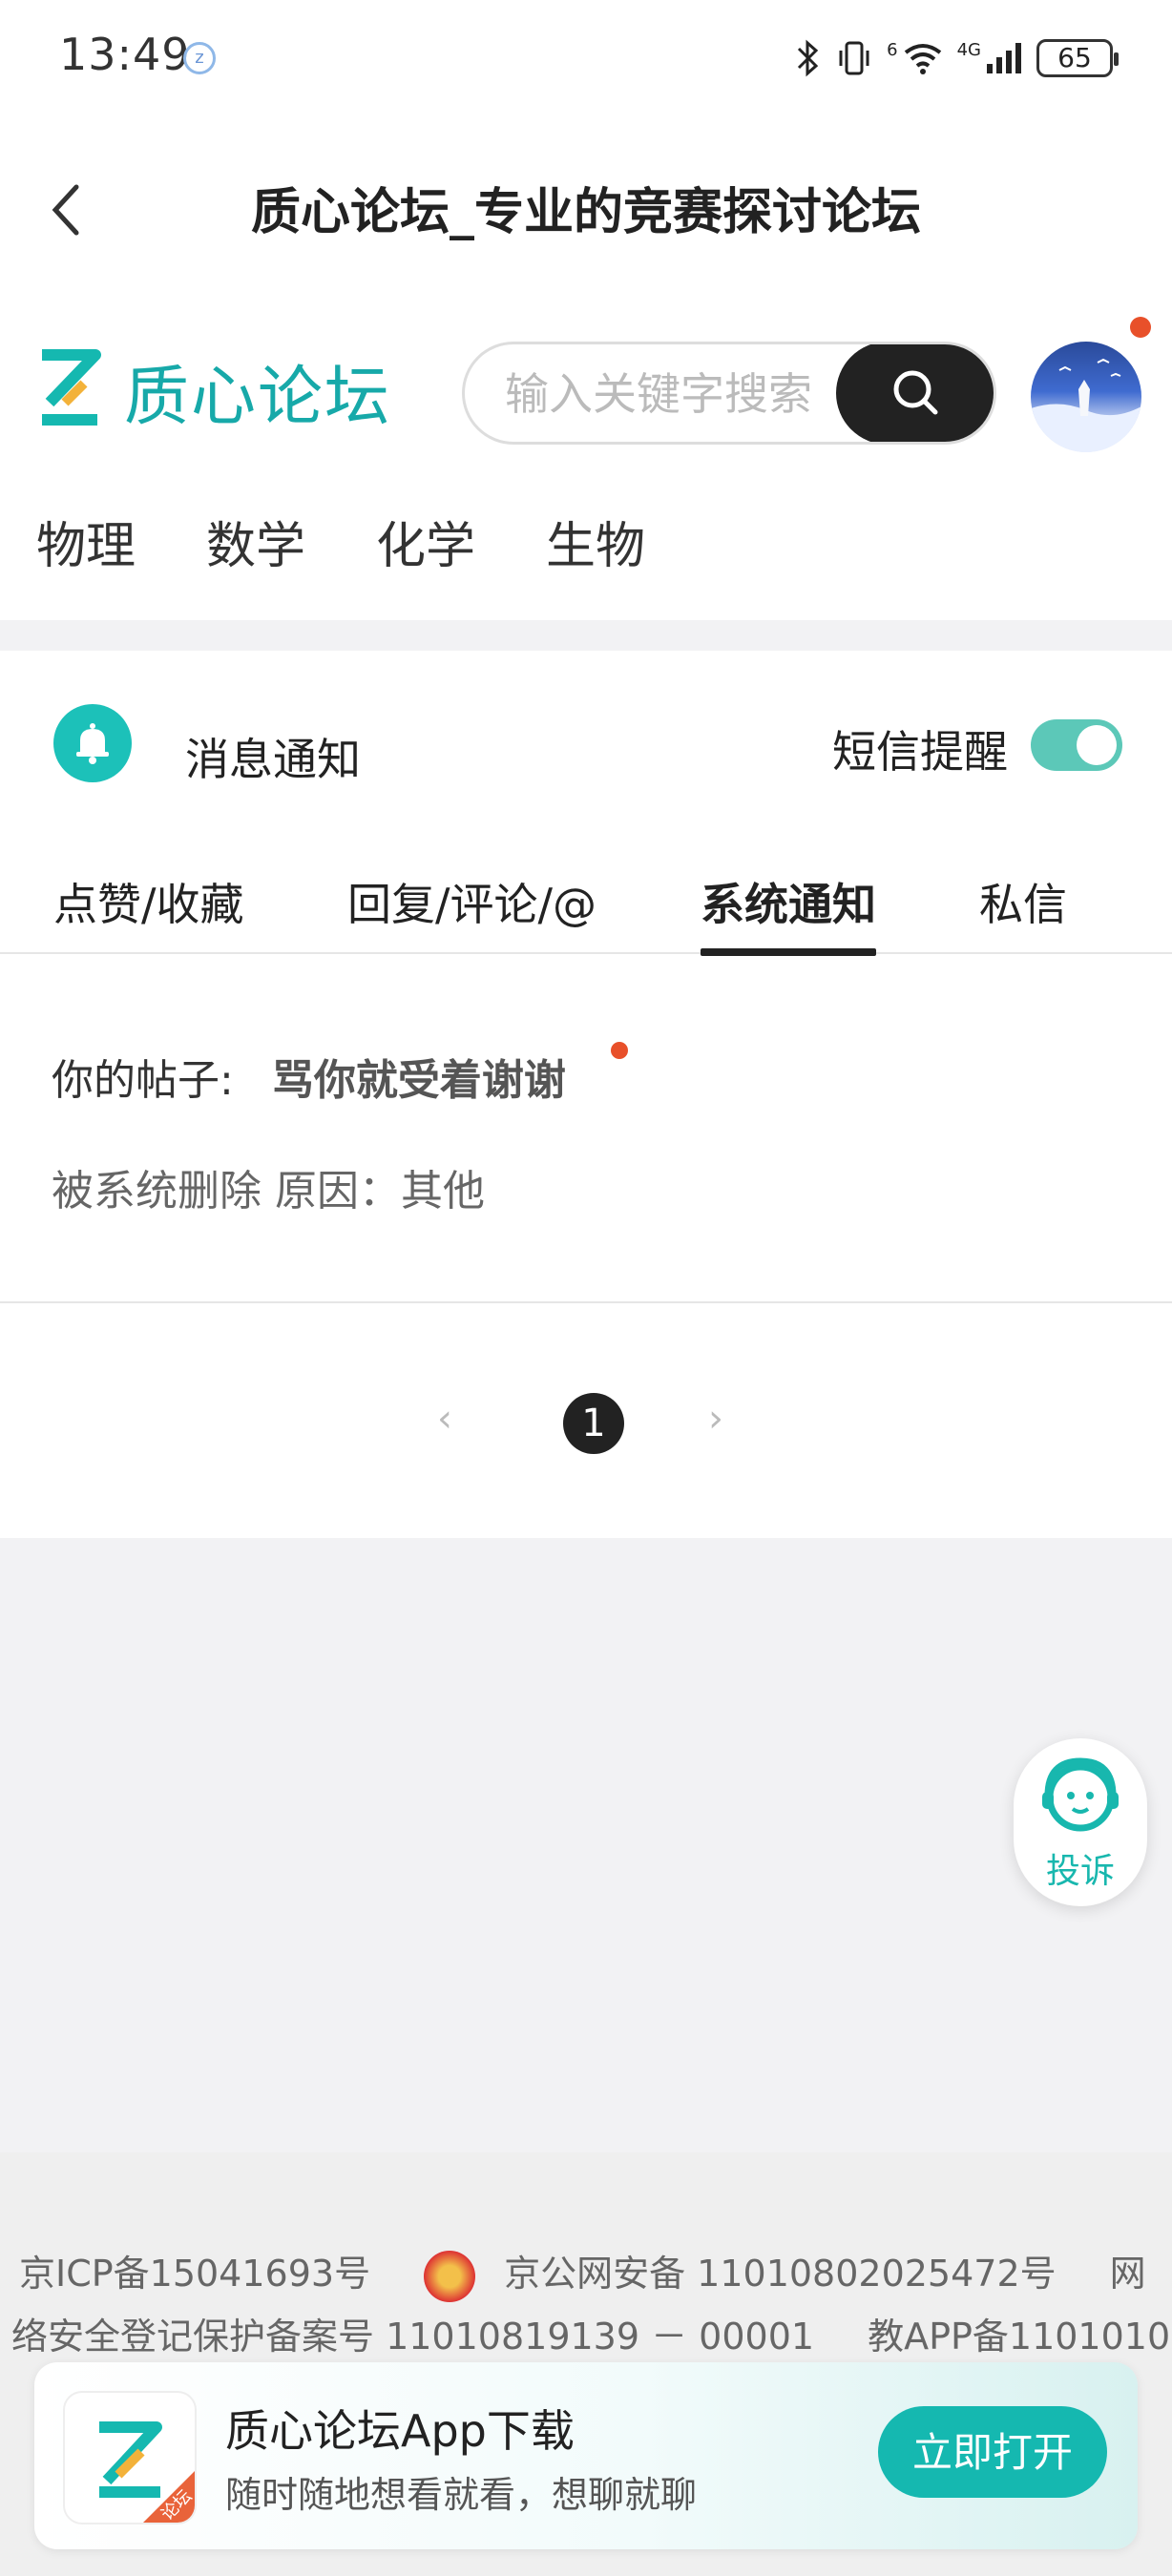  What do you see at coordinates (400, 2431) in the screenshot?
I see `banner-title: 质心论坛App下载` at bounding box center [400, 2431].